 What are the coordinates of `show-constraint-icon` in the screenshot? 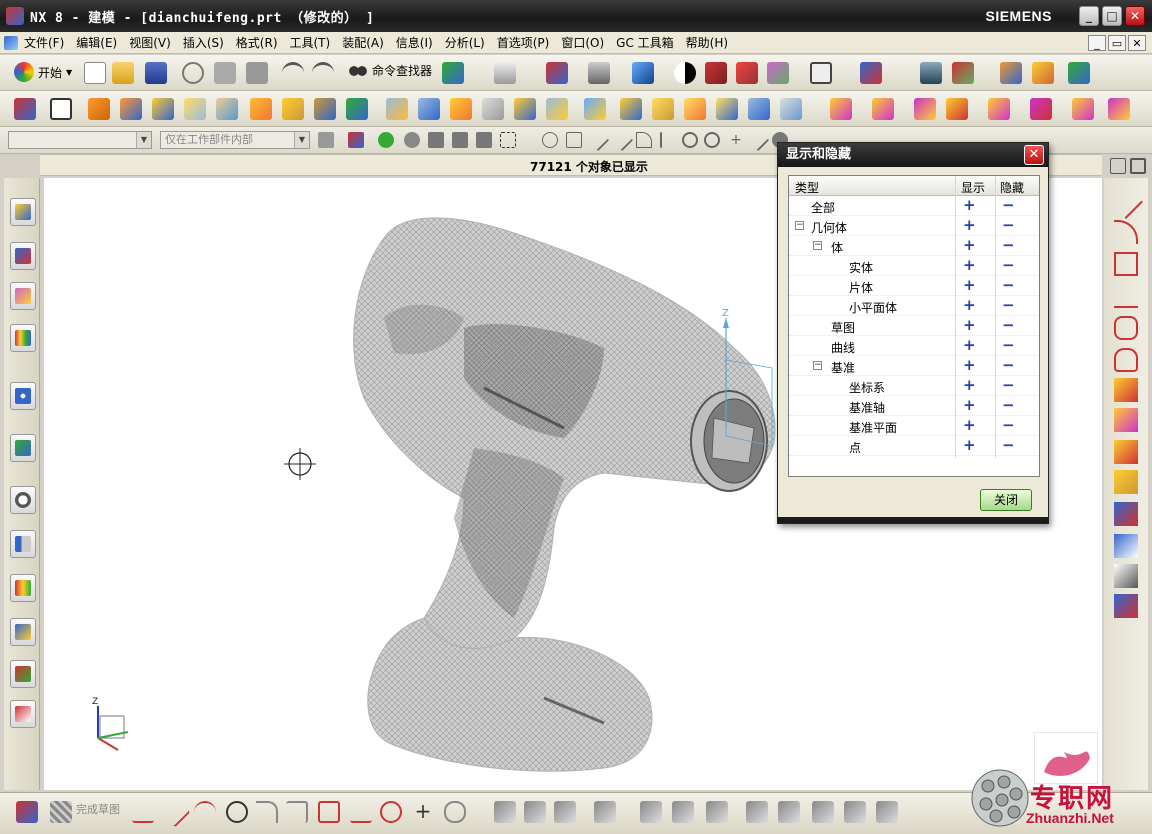 It's located at (789, 812).